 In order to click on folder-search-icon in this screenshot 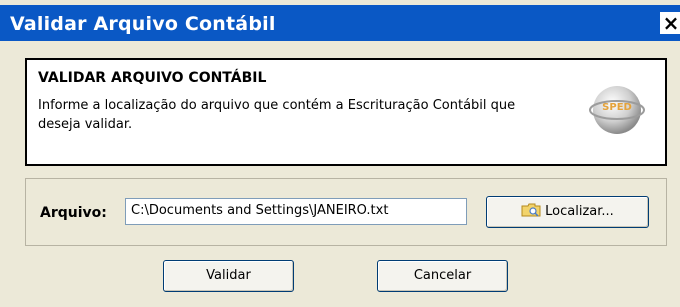, I will do `click(531, 210)`.